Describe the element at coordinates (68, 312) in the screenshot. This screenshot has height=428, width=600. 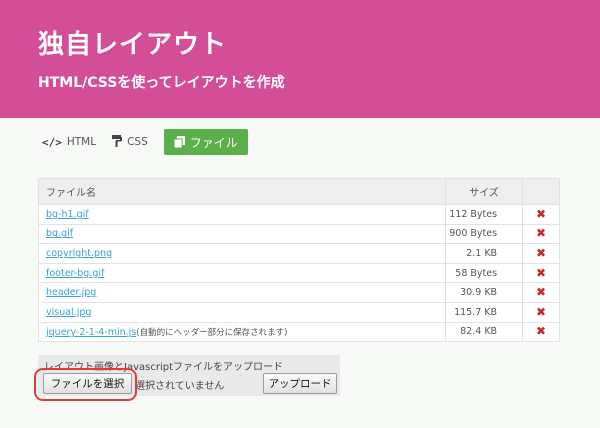
I see `file-link: visual.jpg` at that location.